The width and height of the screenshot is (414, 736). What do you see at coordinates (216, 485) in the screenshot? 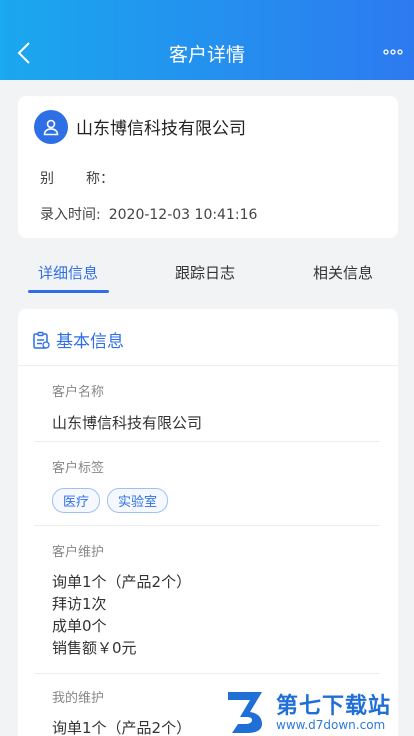
I see `customer-tags-field: 客户标签 医疗 实验室` at bounding box center [216, 485].